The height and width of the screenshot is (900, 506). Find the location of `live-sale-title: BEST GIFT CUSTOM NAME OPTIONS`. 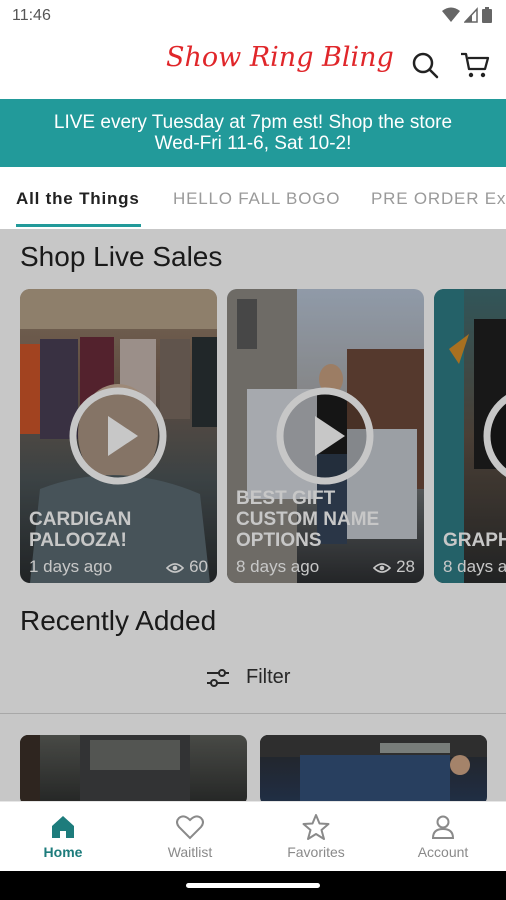

live-sale-title: BEST GIFT CUSTOM NAME OPTIONS is located at coordinates (308, 519).